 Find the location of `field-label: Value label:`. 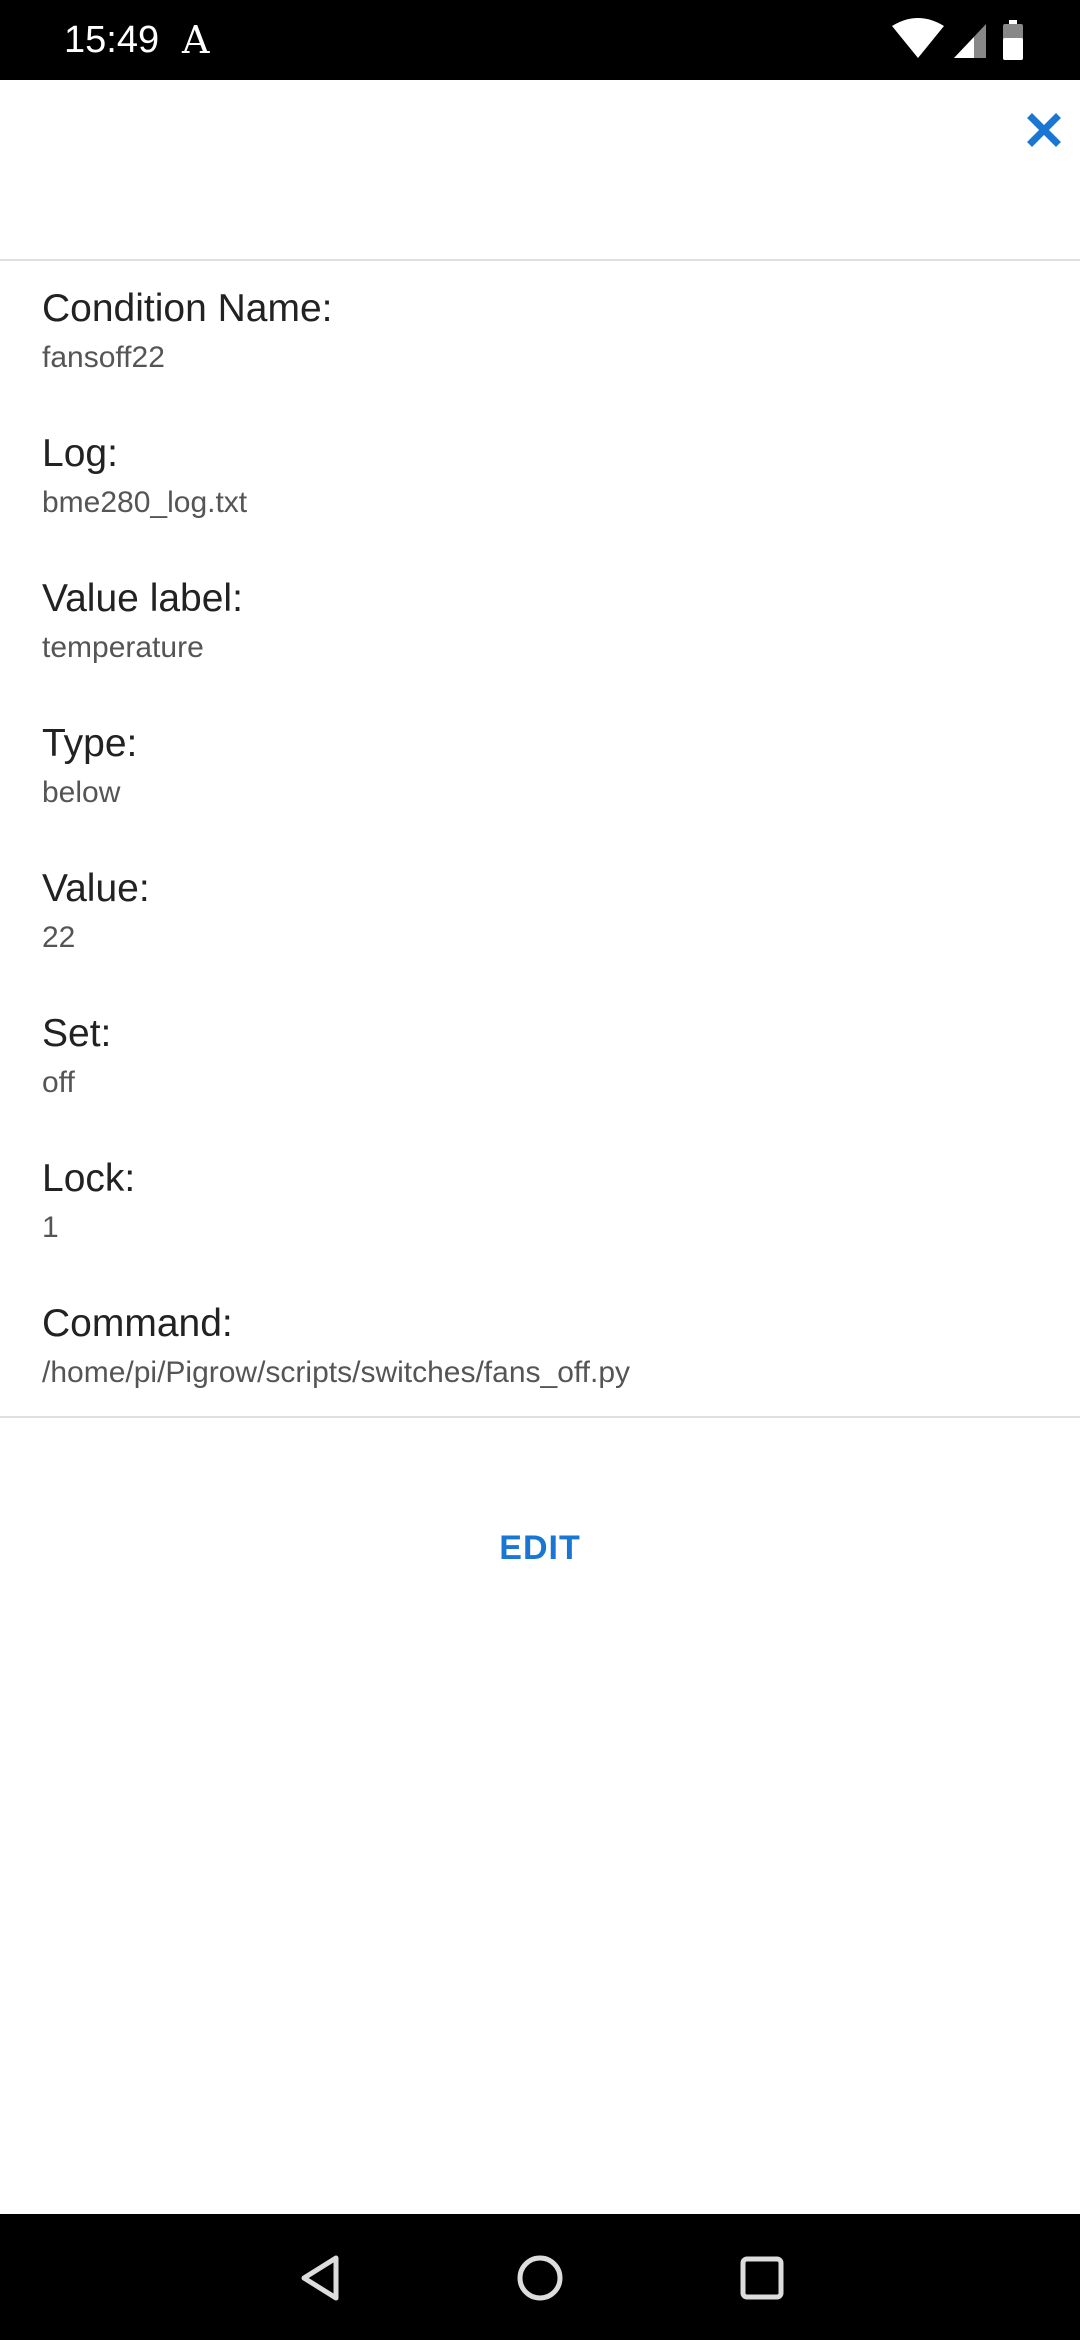

field-label: Value label: is located at coordinates (142, 598).